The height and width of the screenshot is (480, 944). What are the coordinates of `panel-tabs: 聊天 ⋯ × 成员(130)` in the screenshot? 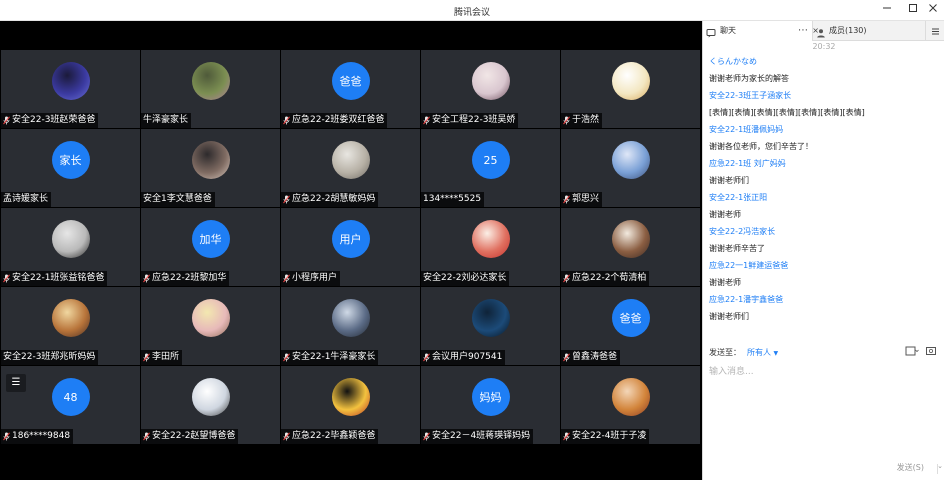 It's located at (823, 31).